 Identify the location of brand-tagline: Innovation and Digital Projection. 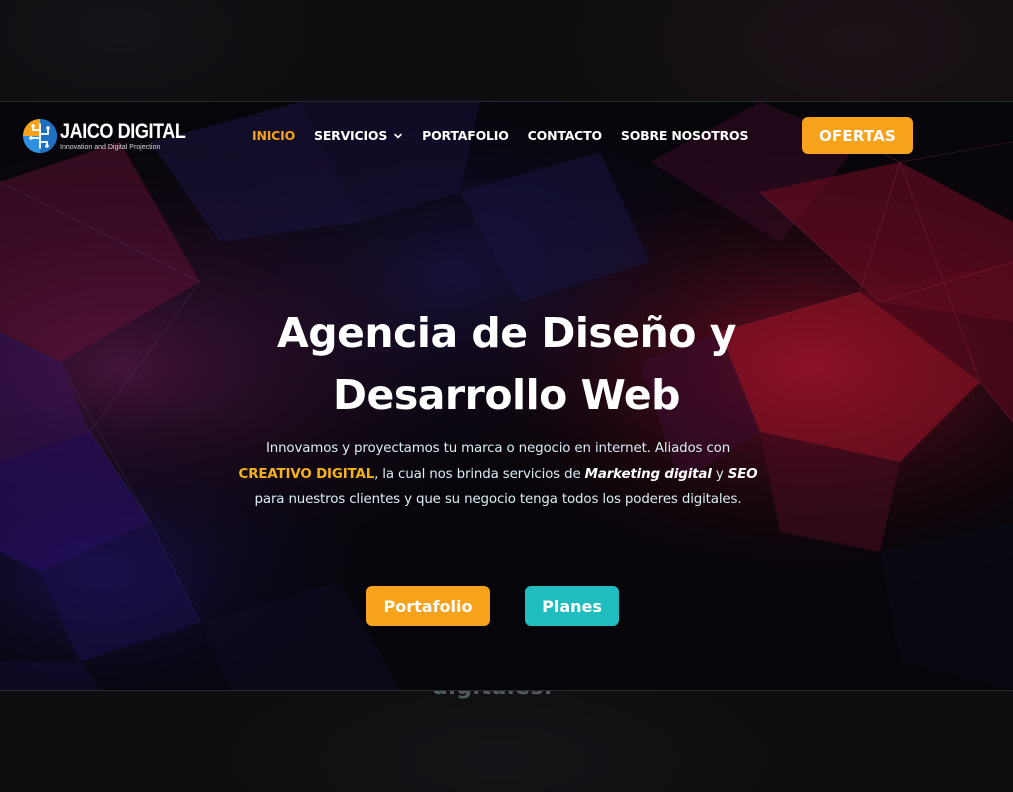
(110, 147).